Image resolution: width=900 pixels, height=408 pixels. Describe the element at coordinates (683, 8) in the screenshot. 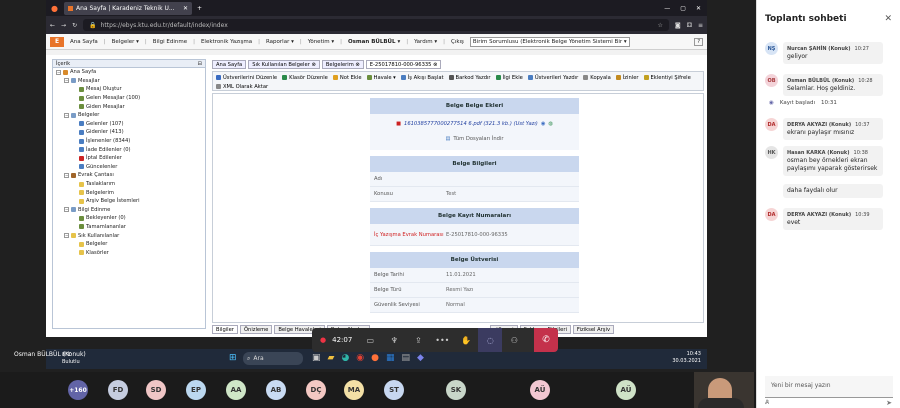

I see `maximize-icon: ▢` at that location.